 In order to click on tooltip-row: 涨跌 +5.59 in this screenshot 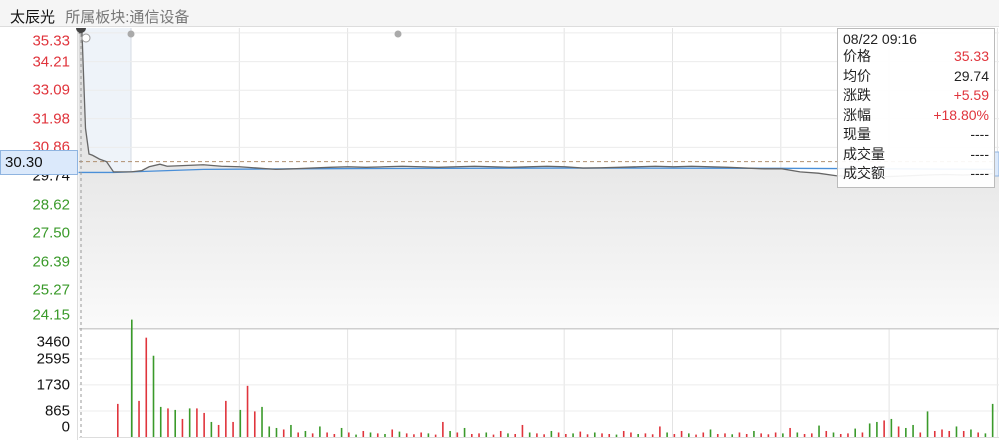, I will do `click(916, 96)`.